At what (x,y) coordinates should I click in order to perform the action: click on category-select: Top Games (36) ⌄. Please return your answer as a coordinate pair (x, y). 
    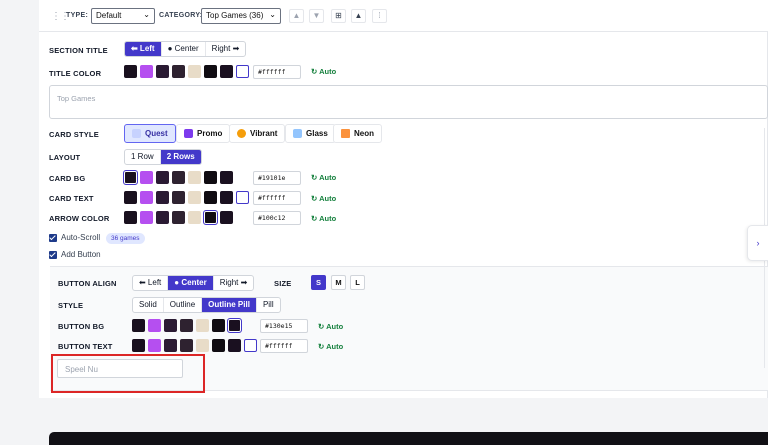
    Looking at the image, I should click on (241, 16).